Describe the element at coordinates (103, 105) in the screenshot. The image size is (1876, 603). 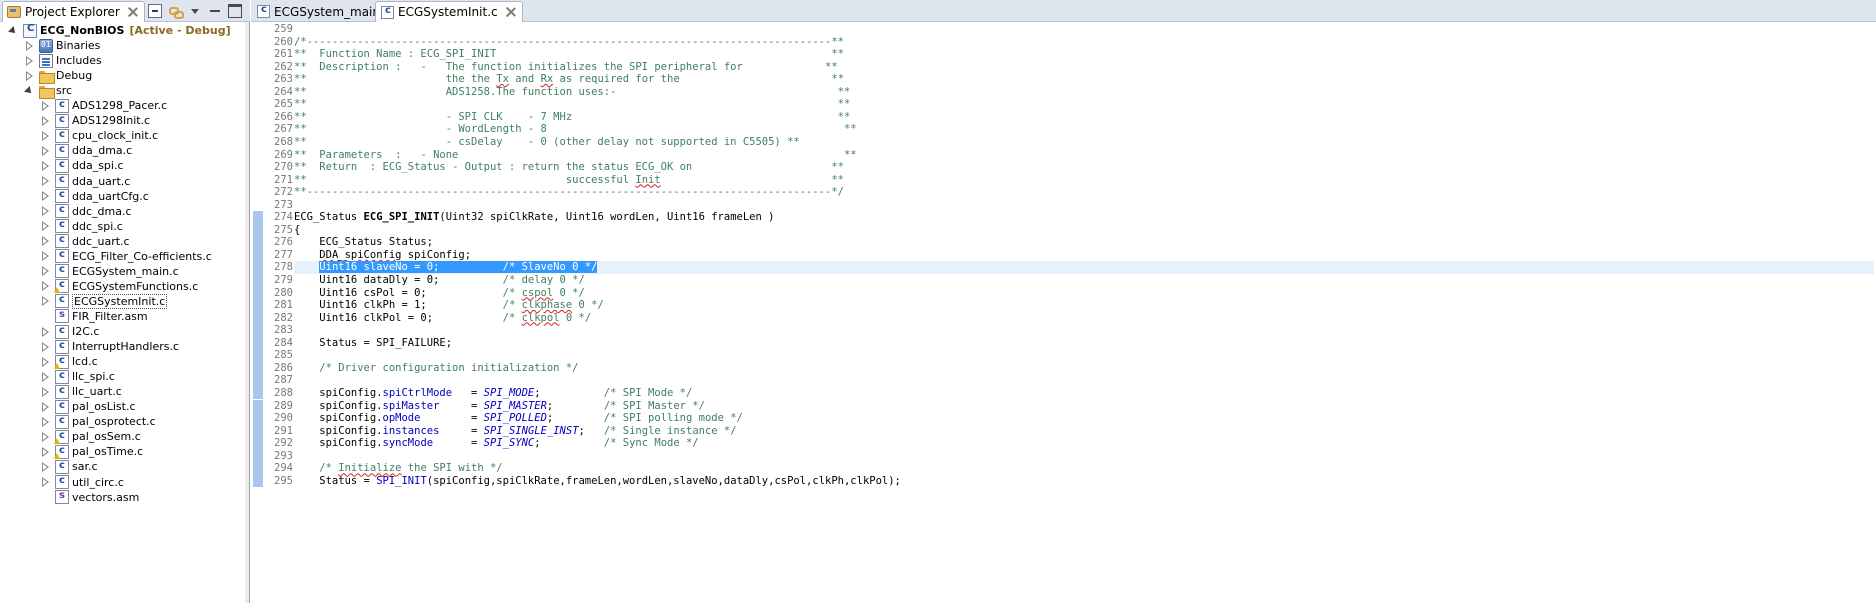
I see `tree-item: ADS1298_Pacer.c` at that location.